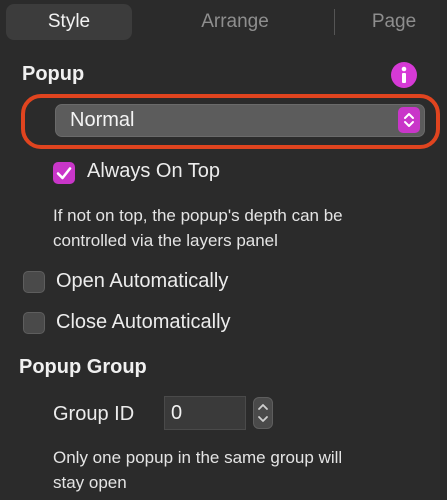 Image resolution: width=447 pixels, height=500 pixels. I want to click on tab-style: Style, so click(69, 22).